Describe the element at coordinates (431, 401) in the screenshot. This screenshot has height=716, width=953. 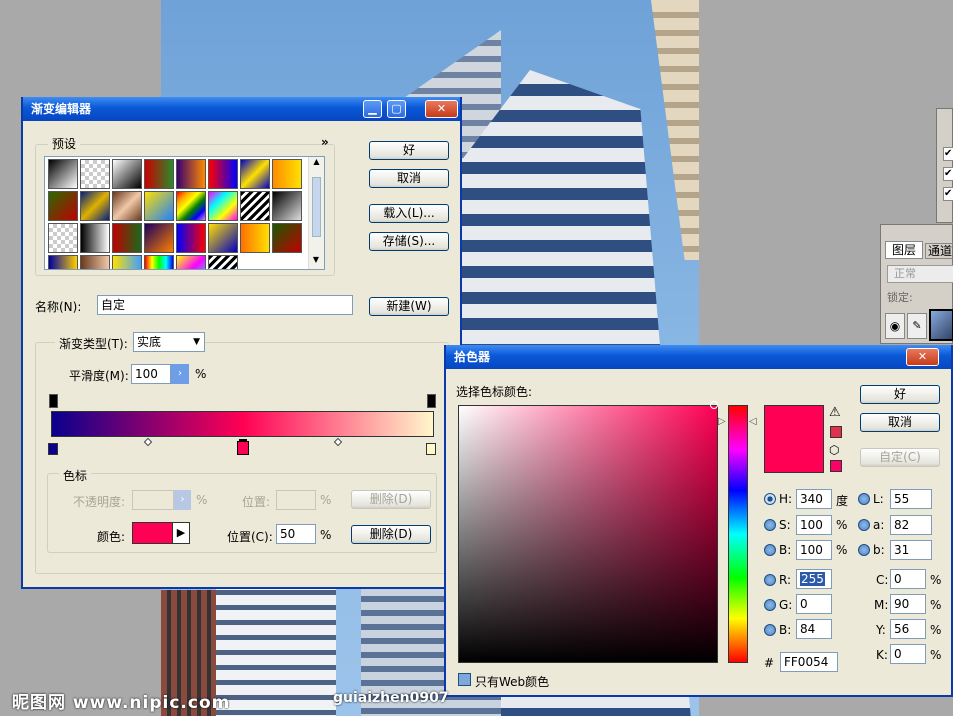
I see `opacity-stop-right` at that location.